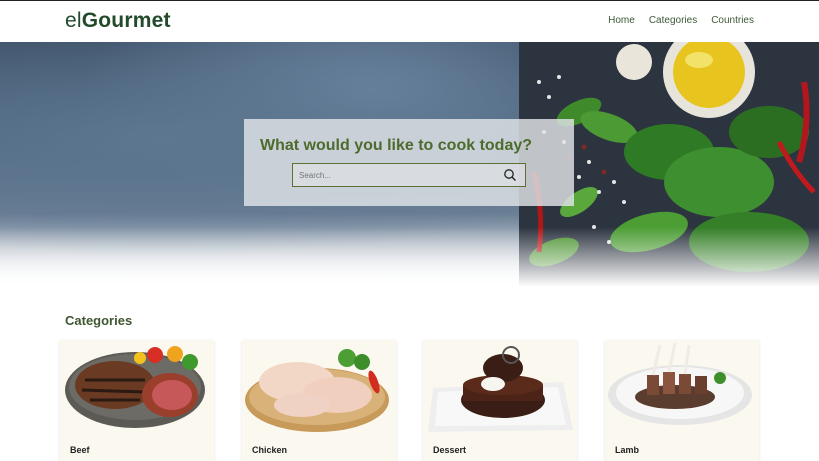 The image size is (819, 461). What do you see at coordinates (680, 383) in the screenshot?
I see `lamb-image` at bounding box center [680, 383].